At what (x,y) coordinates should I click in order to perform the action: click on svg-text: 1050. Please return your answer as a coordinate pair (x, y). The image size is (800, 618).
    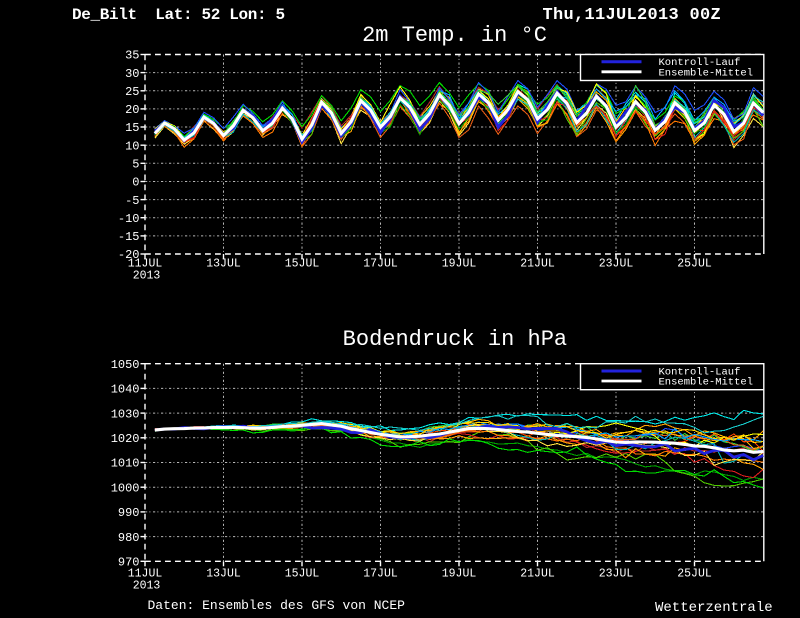
    Looking at the image, I should click on (125, 365).